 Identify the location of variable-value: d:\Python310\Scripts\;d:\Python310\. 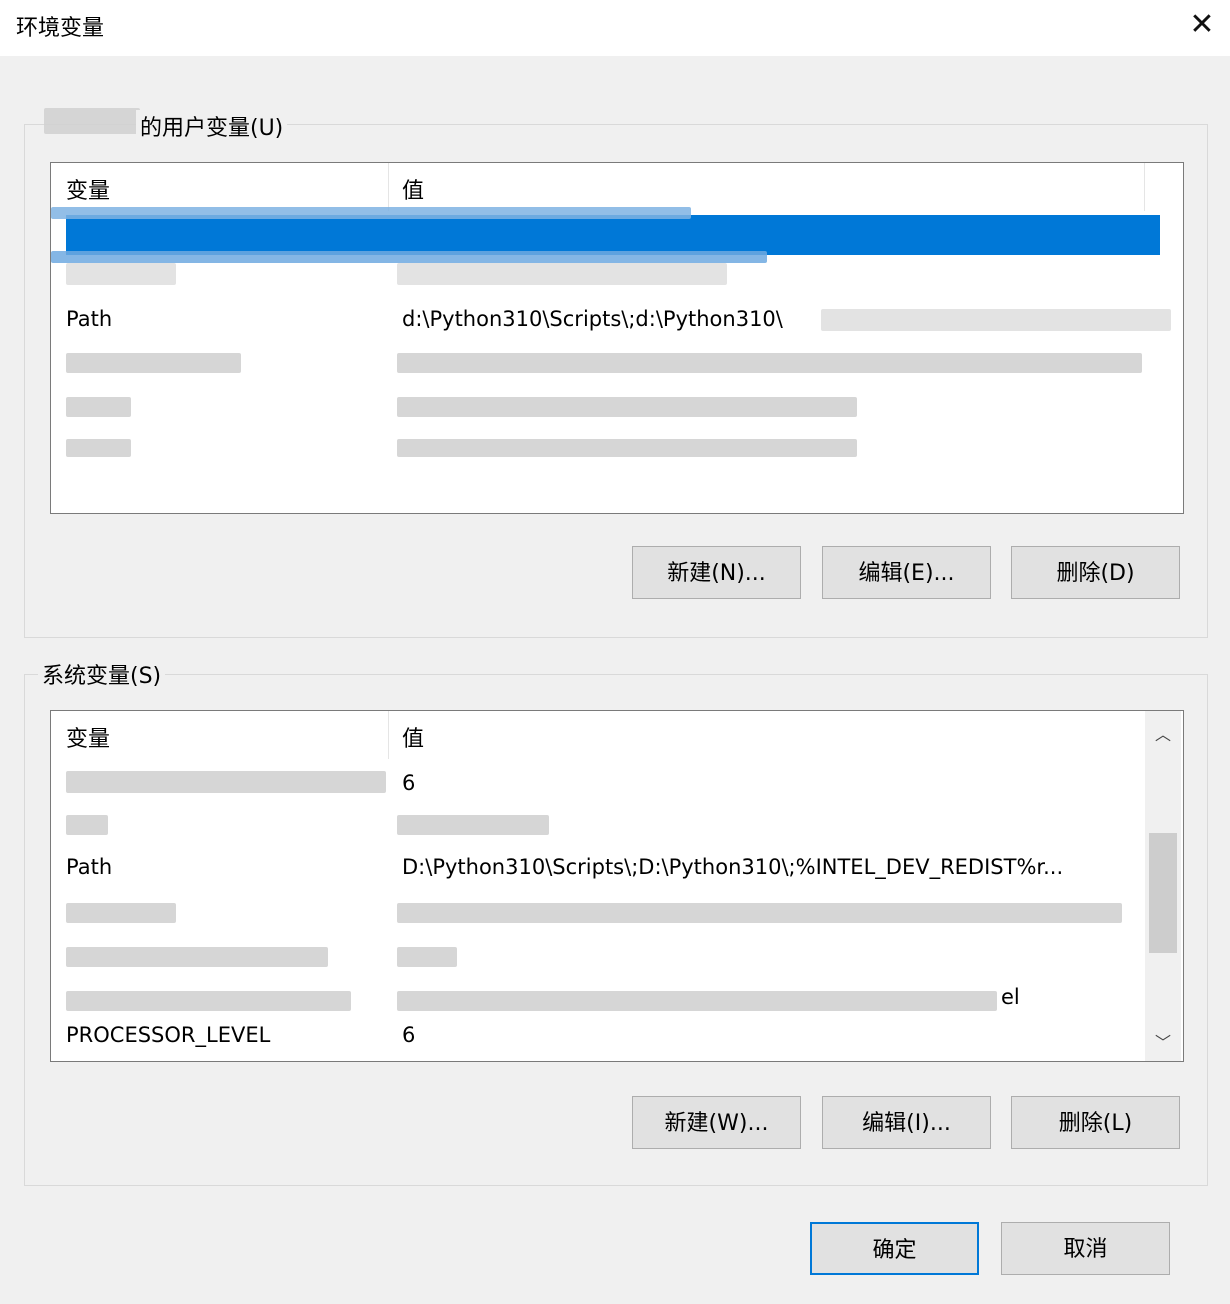
(592, 319).